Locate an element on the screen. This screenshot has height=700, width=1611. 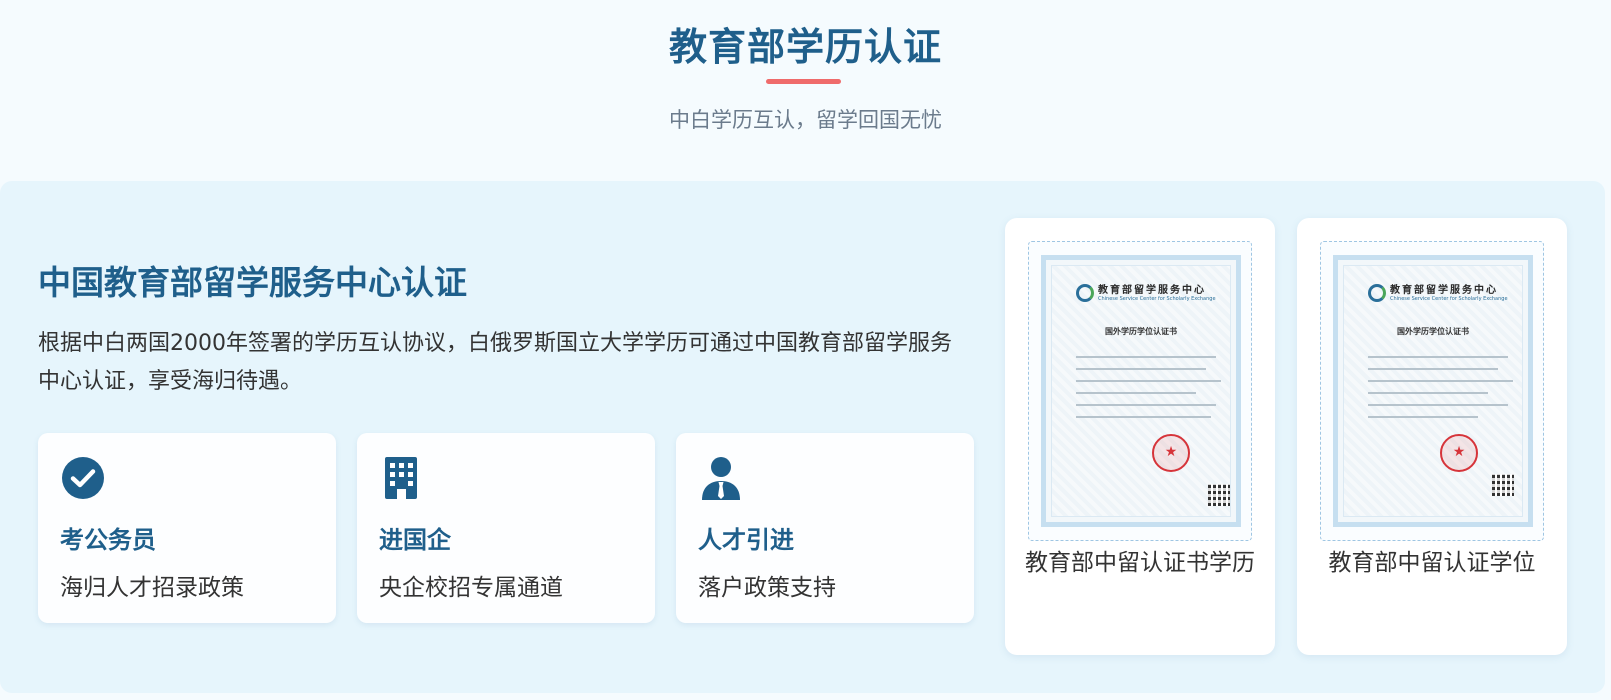
benefit-subtitle: 落户政策支持 is located at coordinates (767, 588).